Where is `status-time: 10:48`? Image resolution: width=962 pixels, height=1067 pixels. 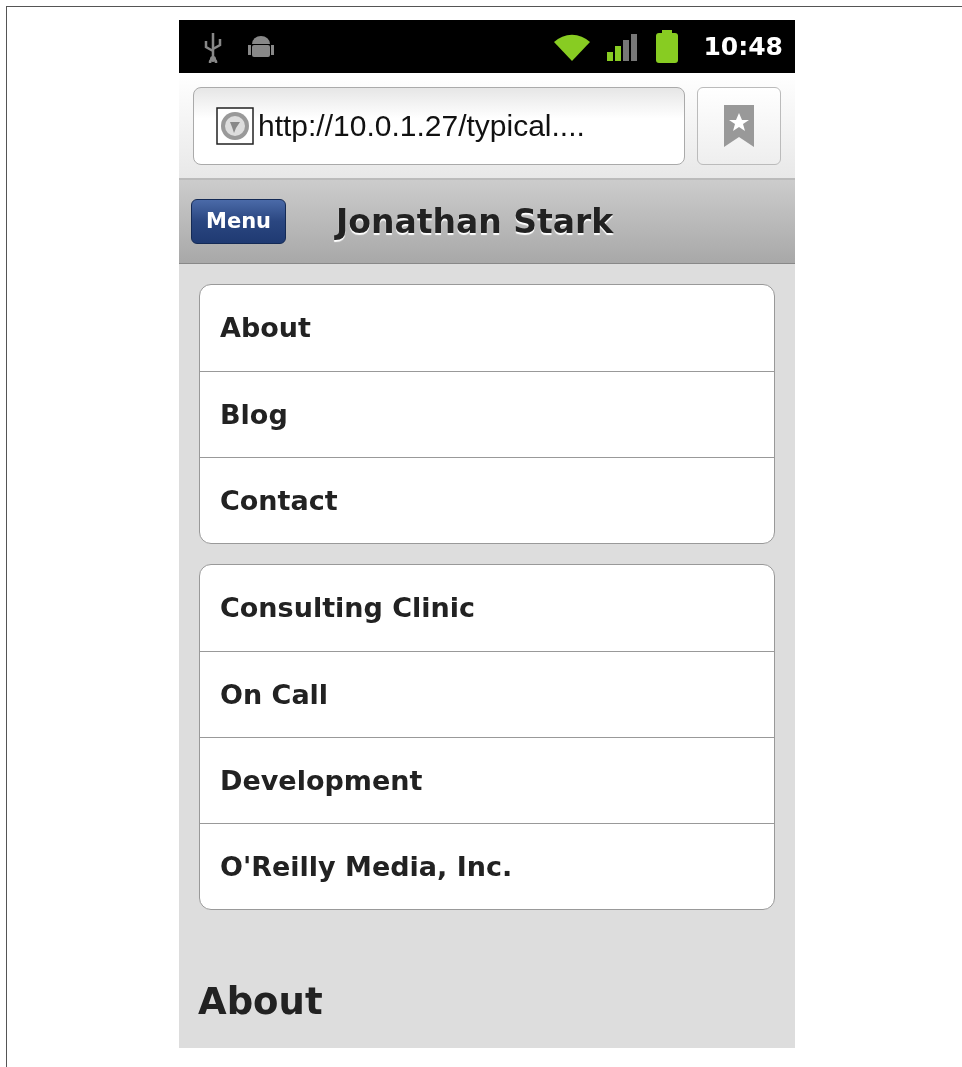
status-time: 10:48 is located at coordinates (743, 46).